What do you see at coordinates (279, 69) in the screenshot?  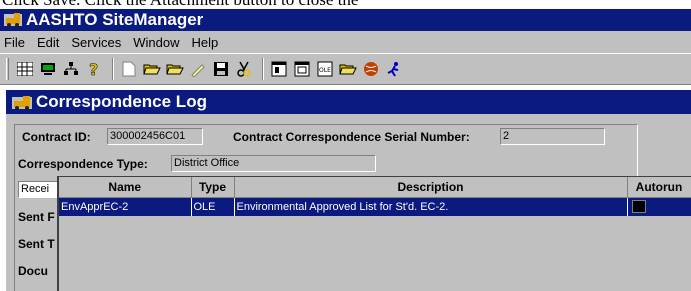 I see `window-1-icon` at bounding box center [279, 69].